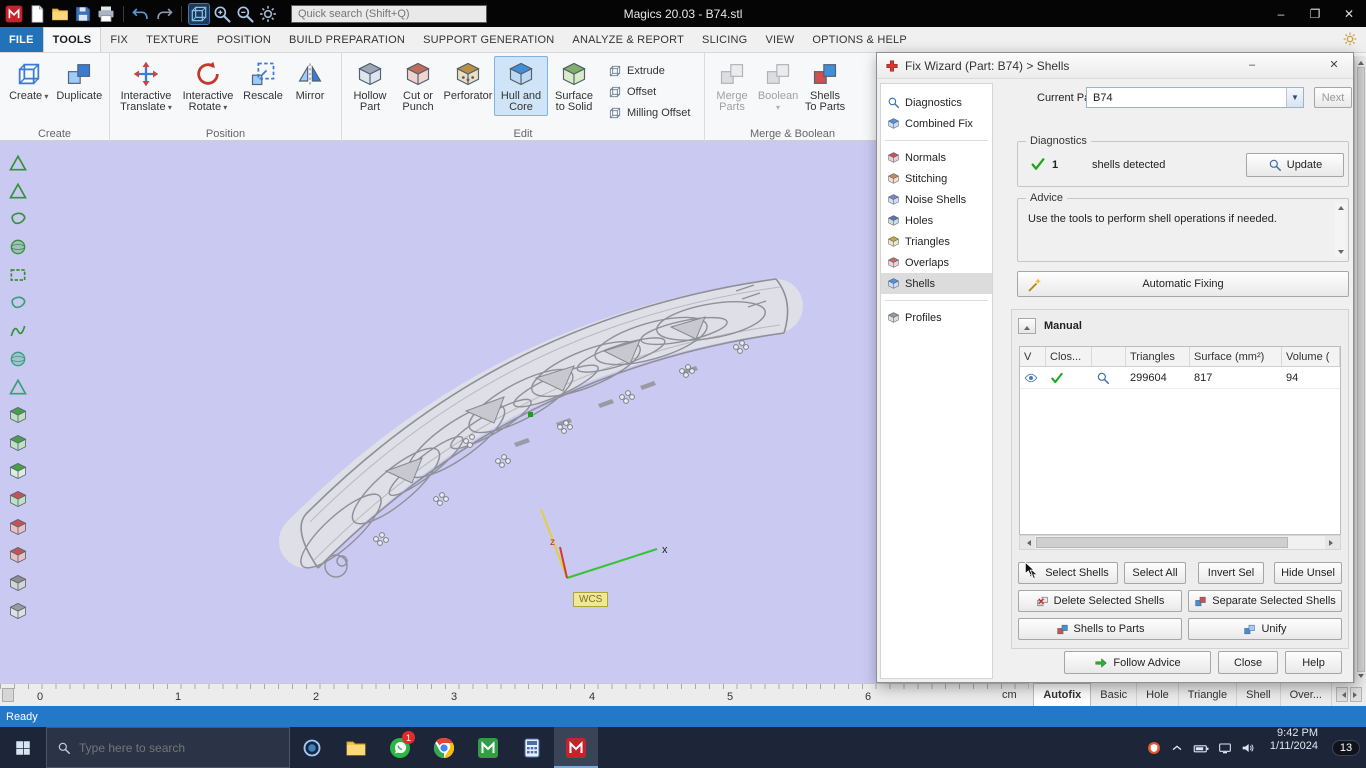  Describe the element at coordinates (1356, 694) in the screenshot. I see `tab-scroll-right-button` at that location.